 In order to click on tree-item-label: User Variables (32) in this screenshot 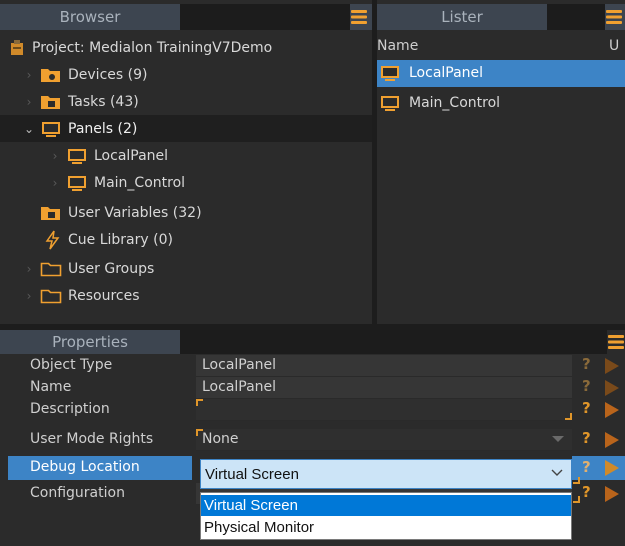, I will do `click(135, 212)`.